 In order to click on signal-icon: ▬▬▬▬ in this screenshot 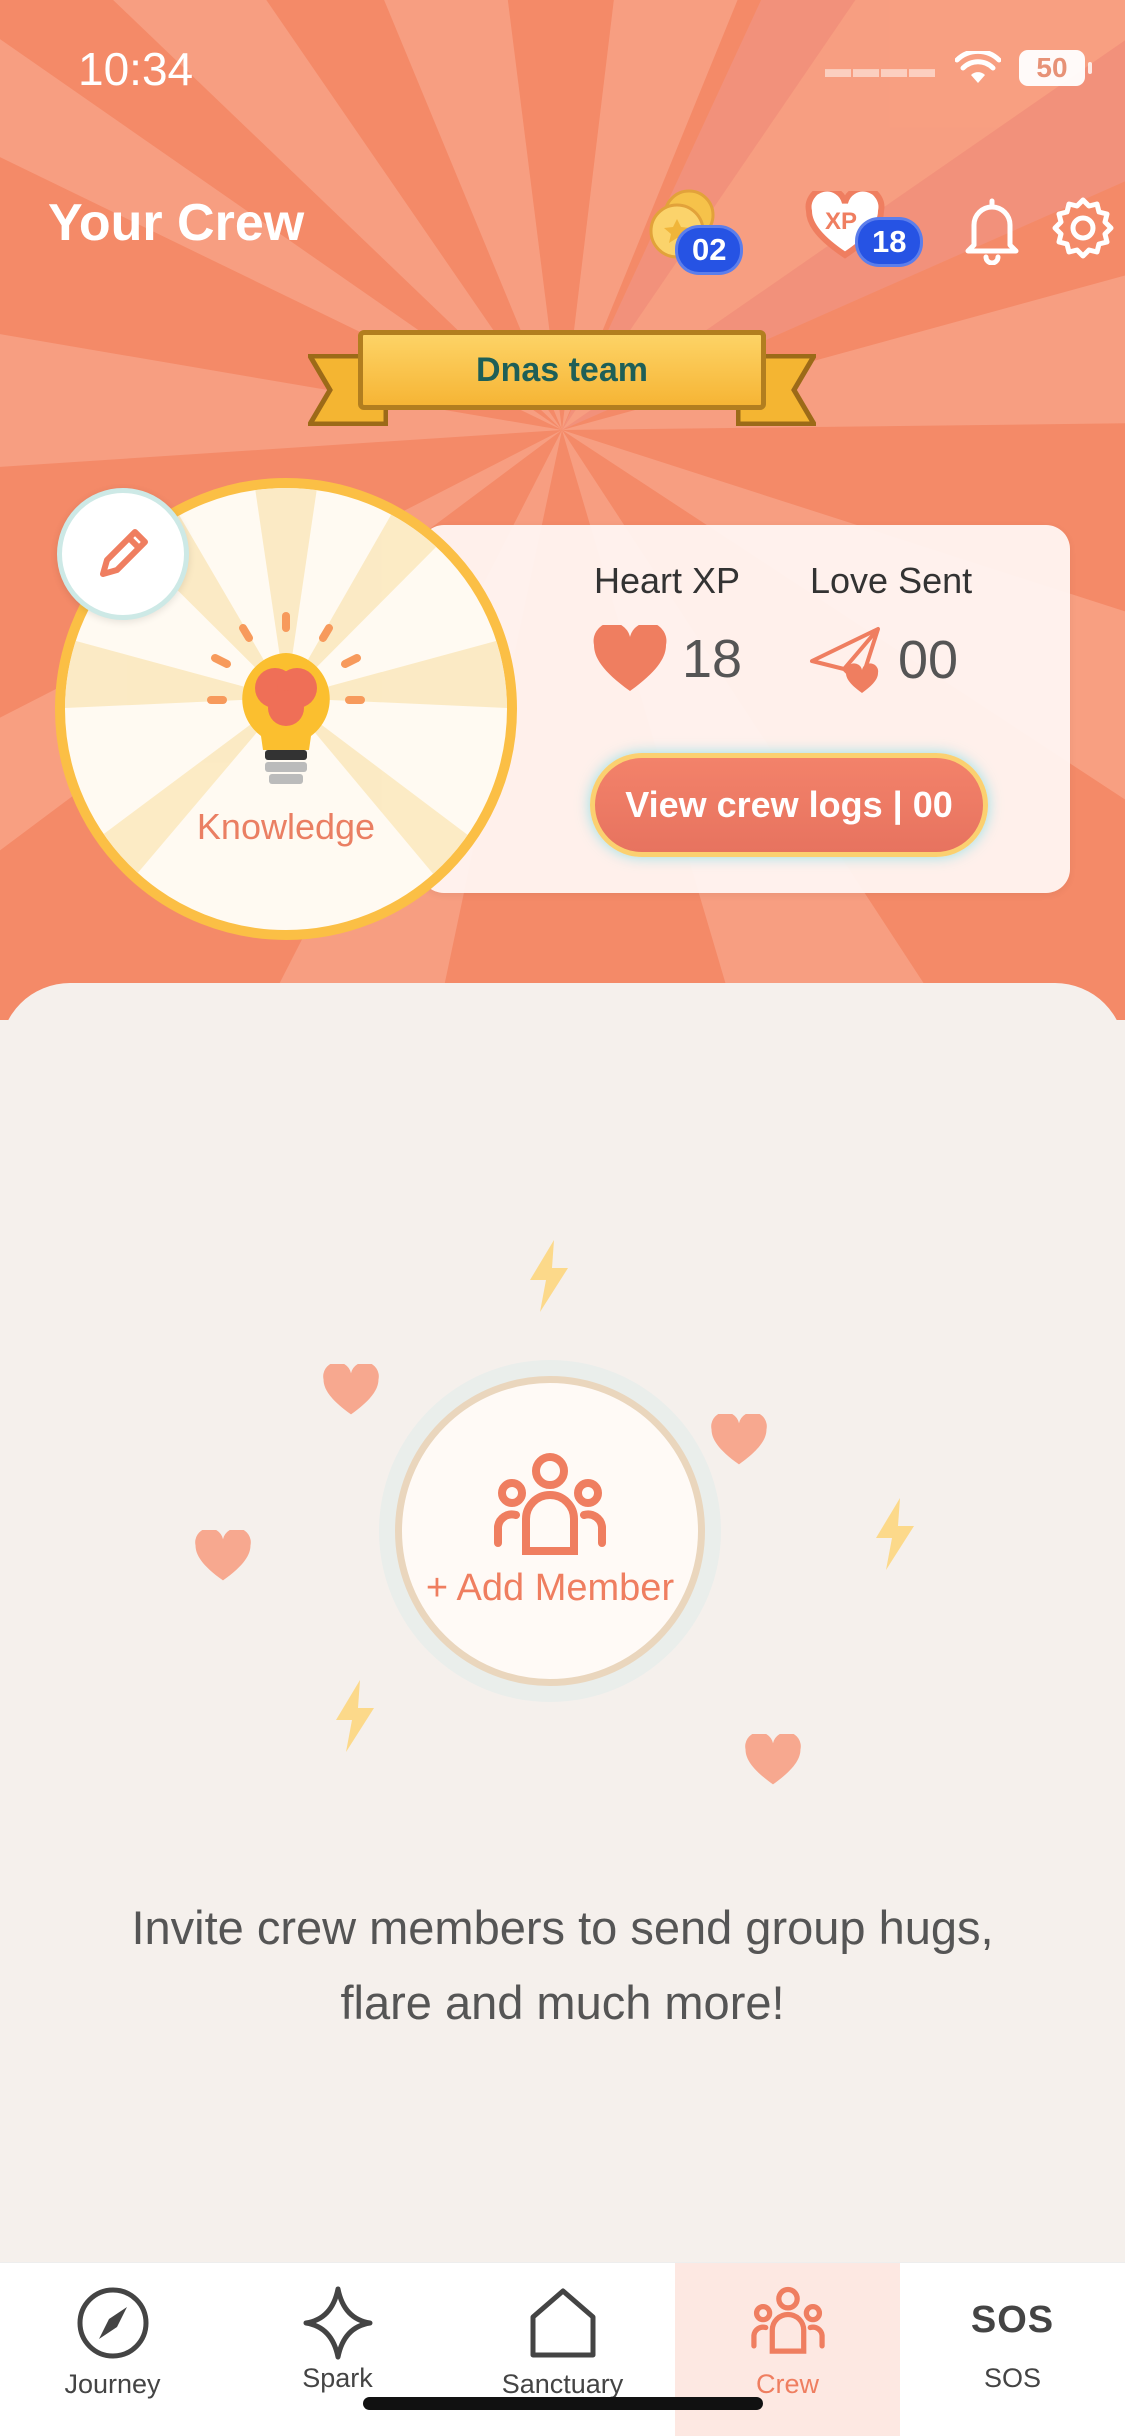, I will do `click(881, 67)`.